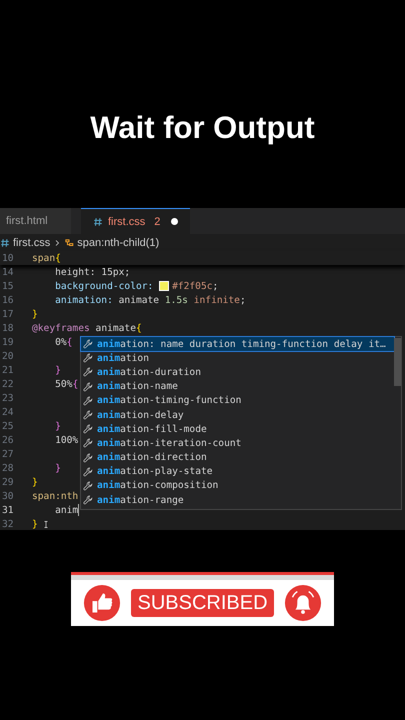 The height and width of the screenshot is (720, 405). I want to click on code-line: anim, so click(67, 510).